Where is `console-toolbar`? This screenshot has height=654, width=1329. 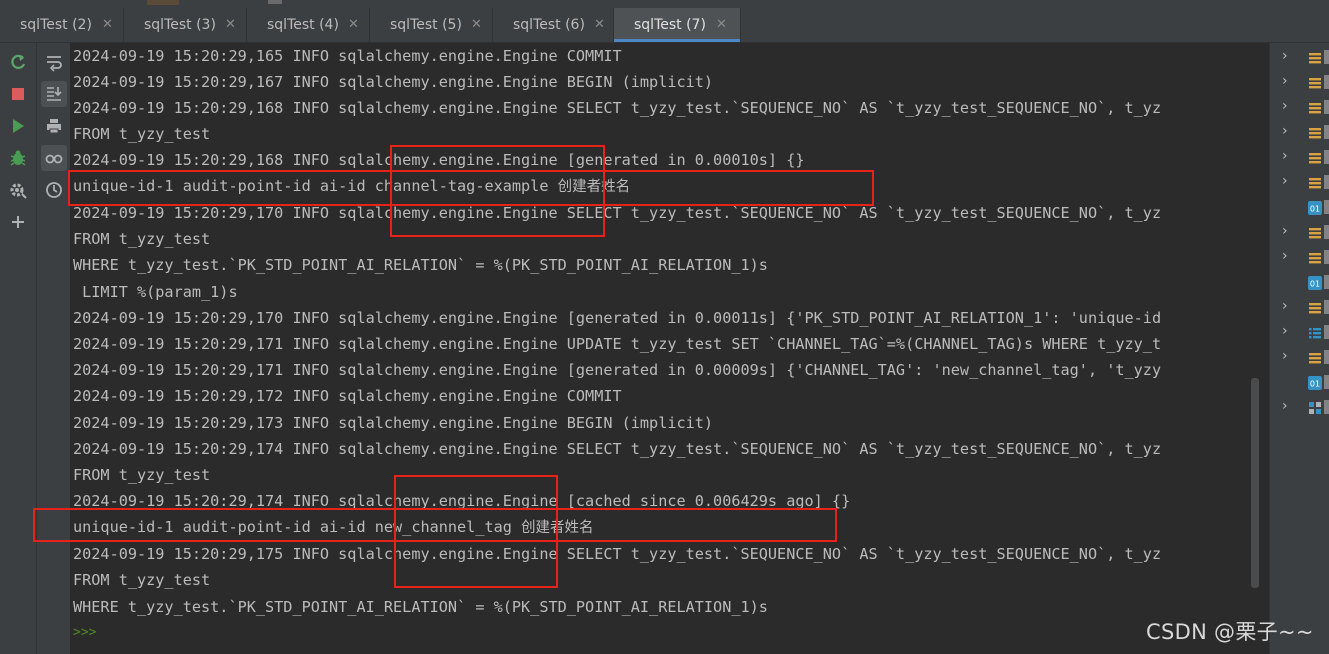
console-toolbar is located at coordinates (54, 348).